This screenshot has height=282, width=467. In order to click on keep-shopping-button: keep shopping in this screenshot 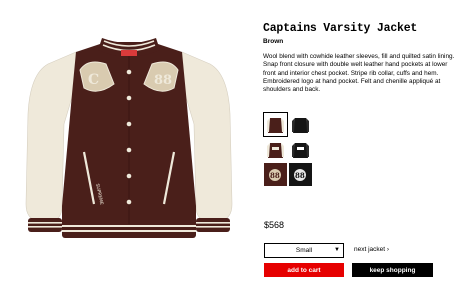, I will do `click(392, 270)`.